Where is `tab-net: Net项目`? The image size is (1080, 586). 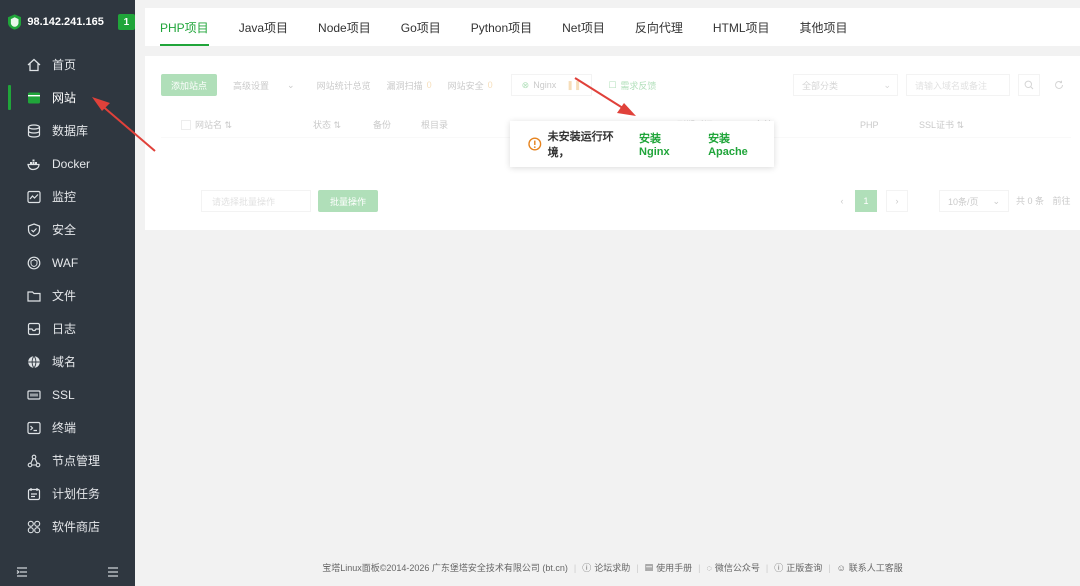 tab-net: Net项目 is located at coordinates (583, 27).